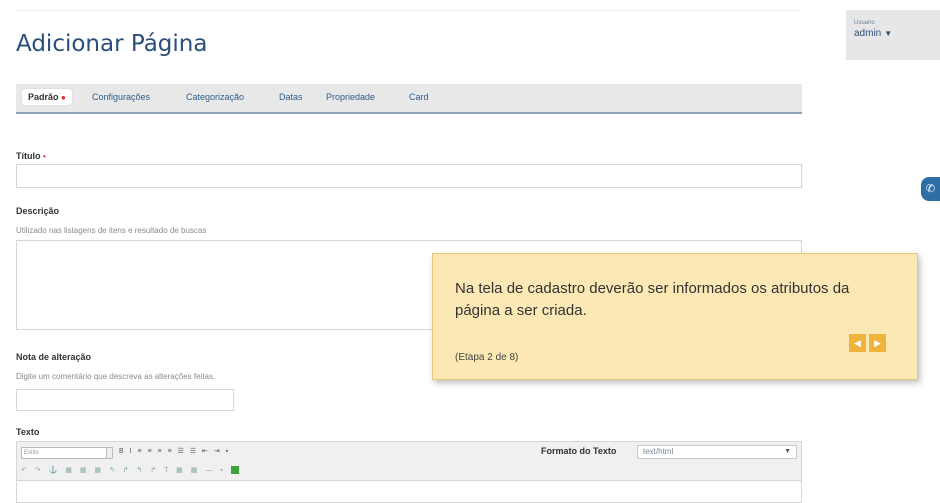 The height and width of the screenshot is (503, 940). I want to click on user-label: Usuario, so click(864, 23).